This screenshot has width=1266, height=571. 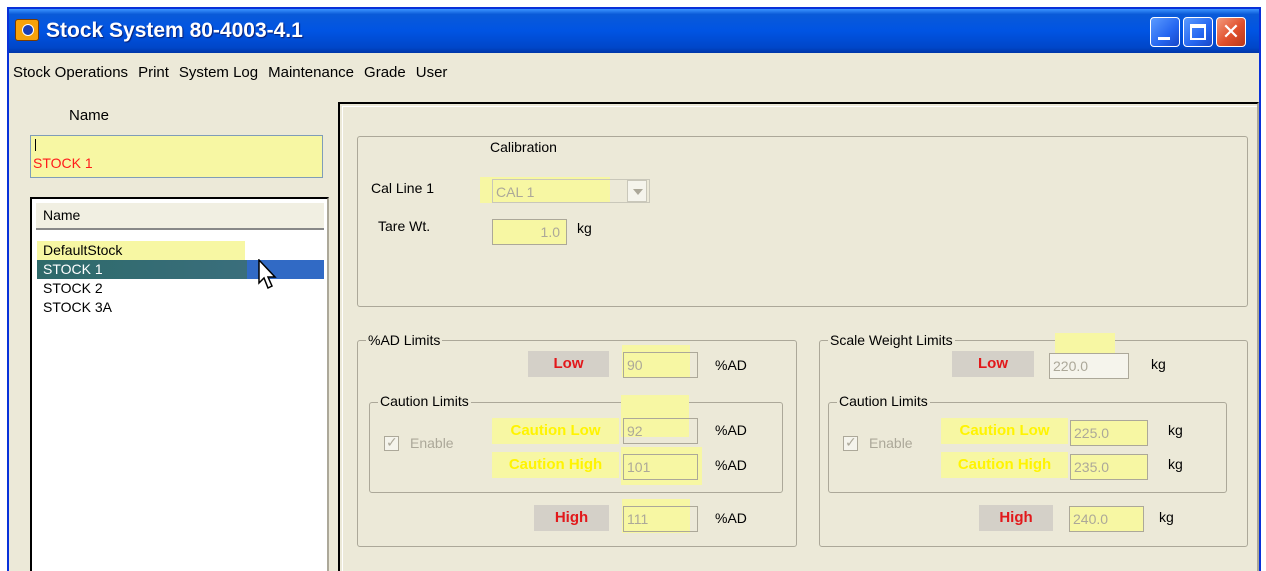 What do you see at coordinates (73, 269) in the screenshot?
I see `list-item-label: STOCK 1` at bounding box center [73, 269].